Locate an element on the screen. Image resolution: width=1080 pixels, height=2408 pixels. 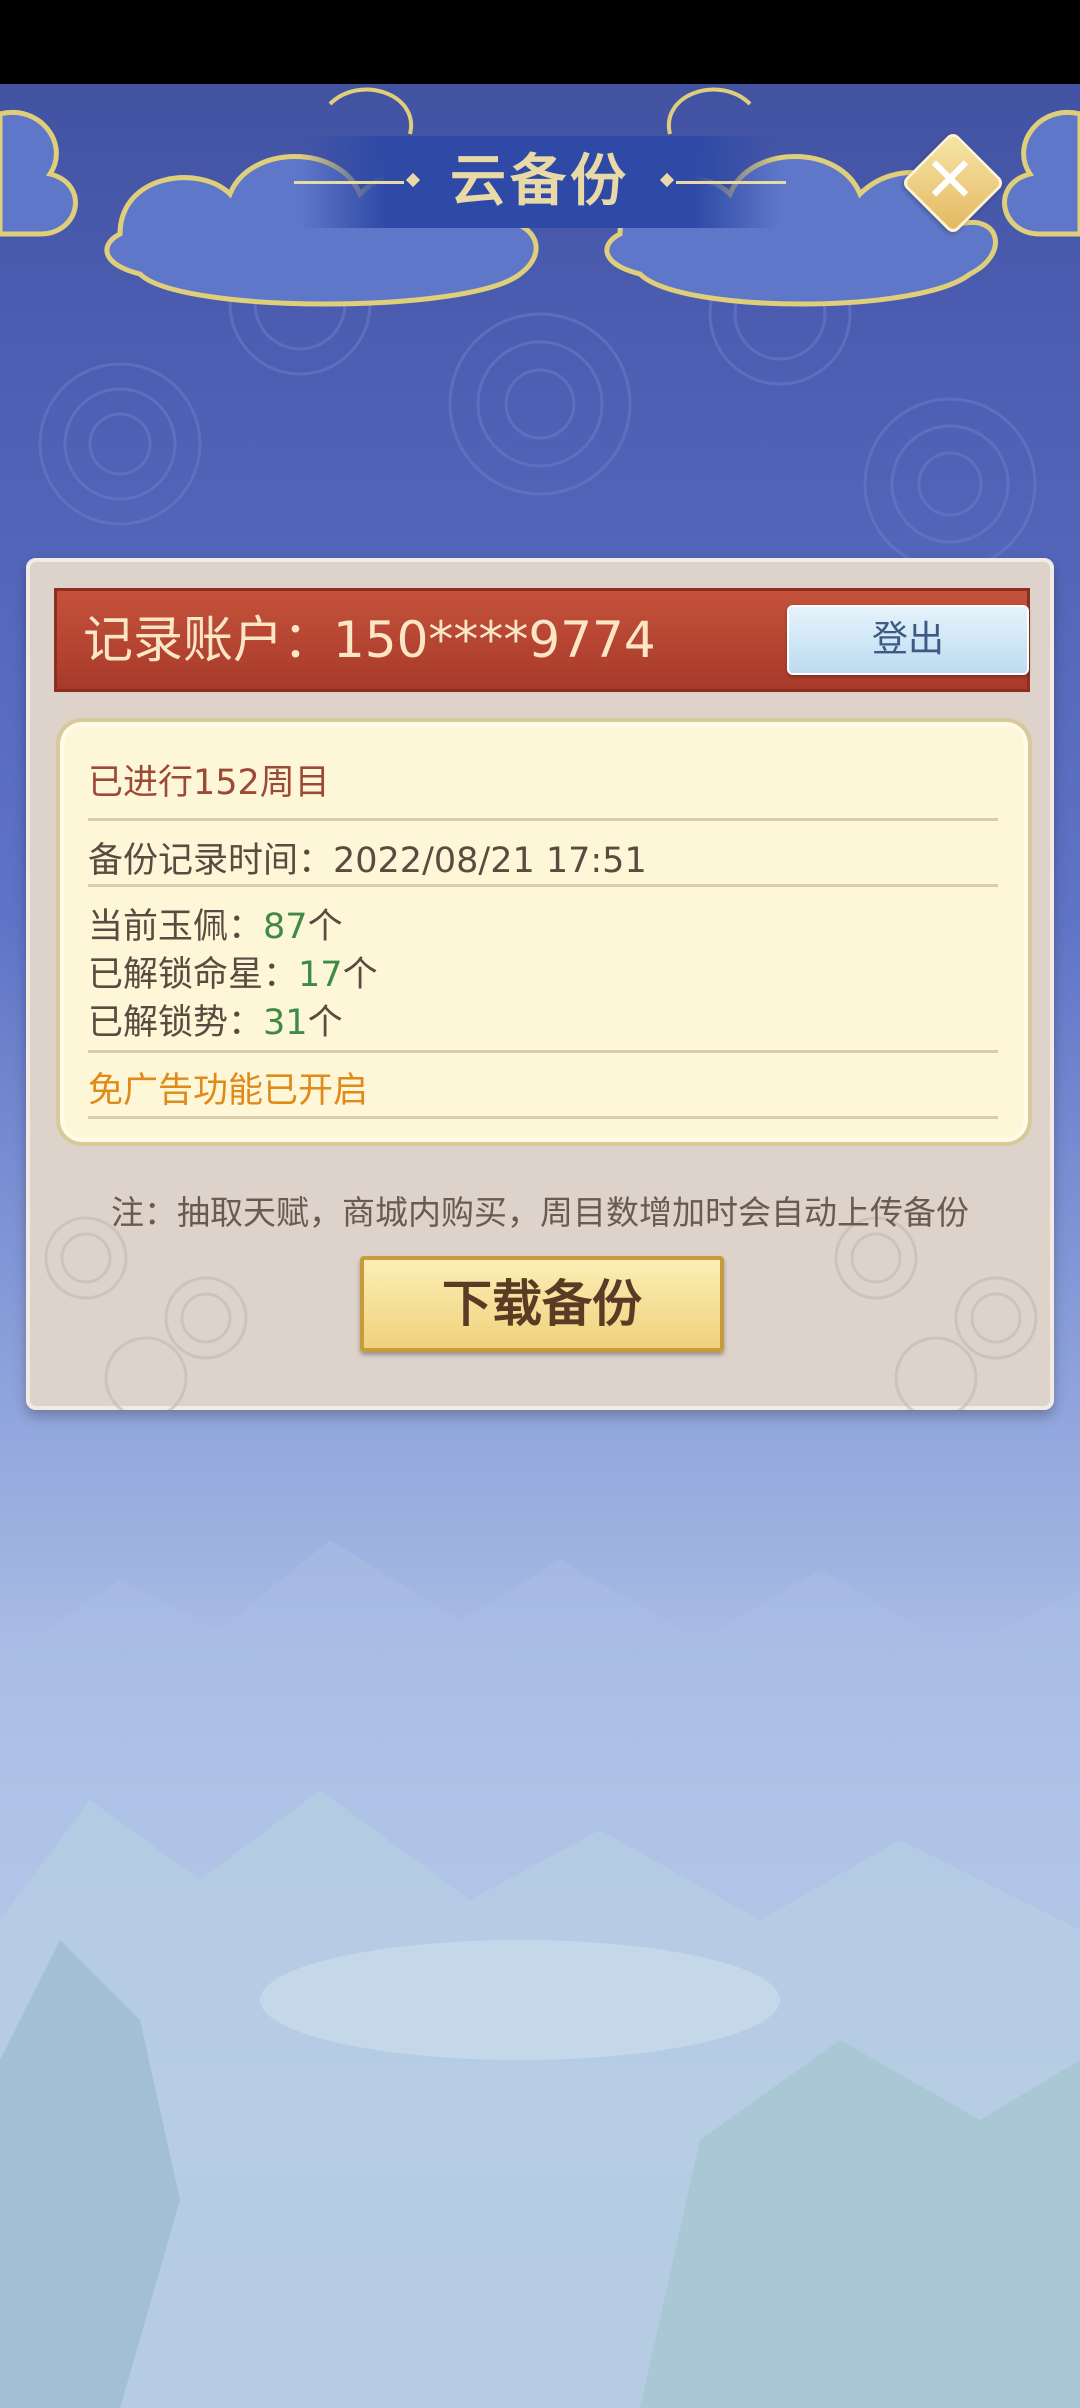
cycles-text: 已进行152周目 is located at coordinates (209, 783).